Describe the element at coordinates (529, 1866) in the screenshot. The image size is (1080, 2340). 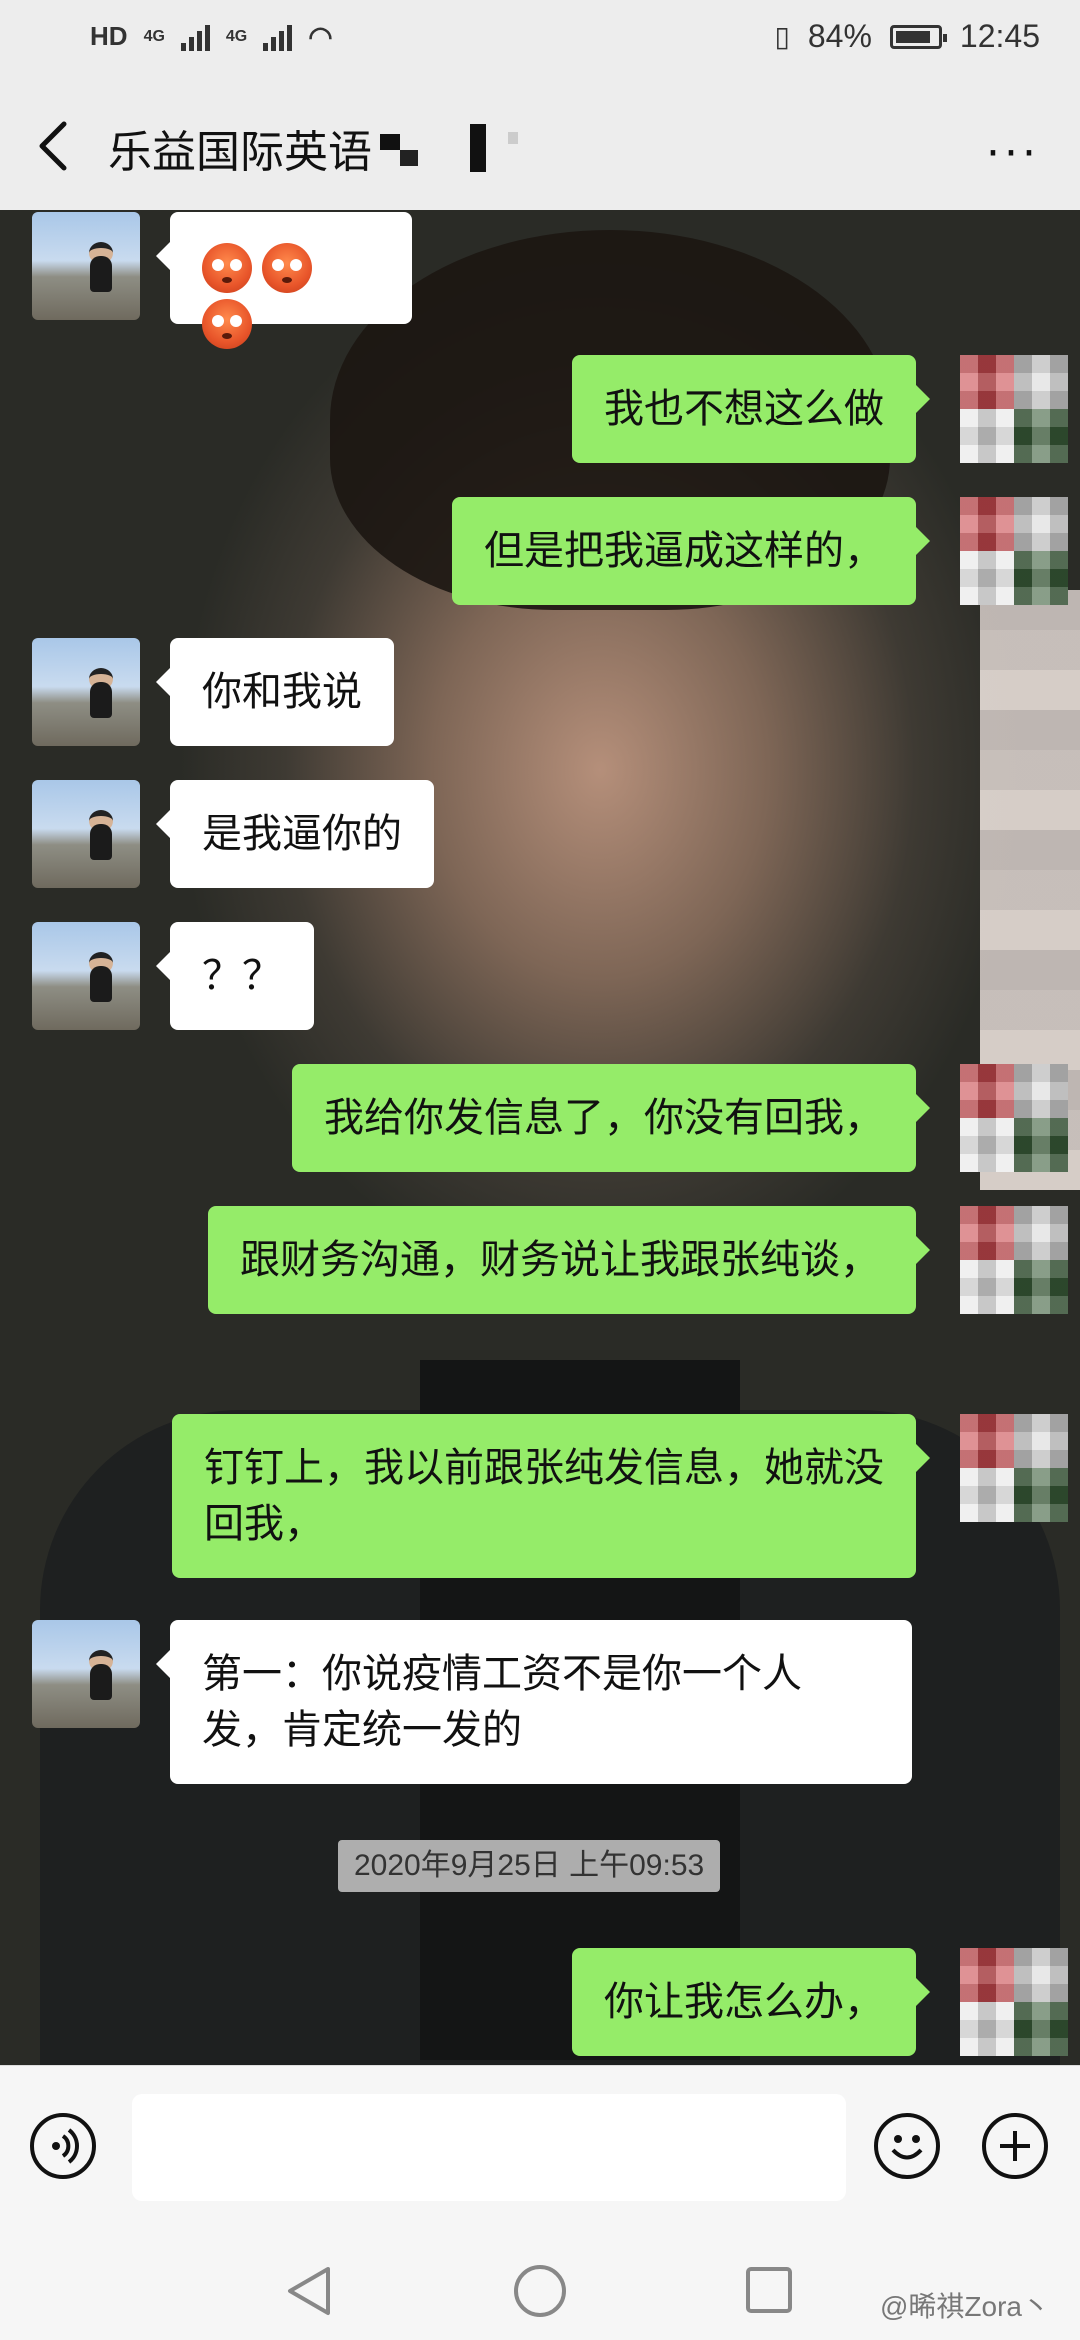
I see `message-timestamp: 2020年9月25日 上午09:53` at that location.